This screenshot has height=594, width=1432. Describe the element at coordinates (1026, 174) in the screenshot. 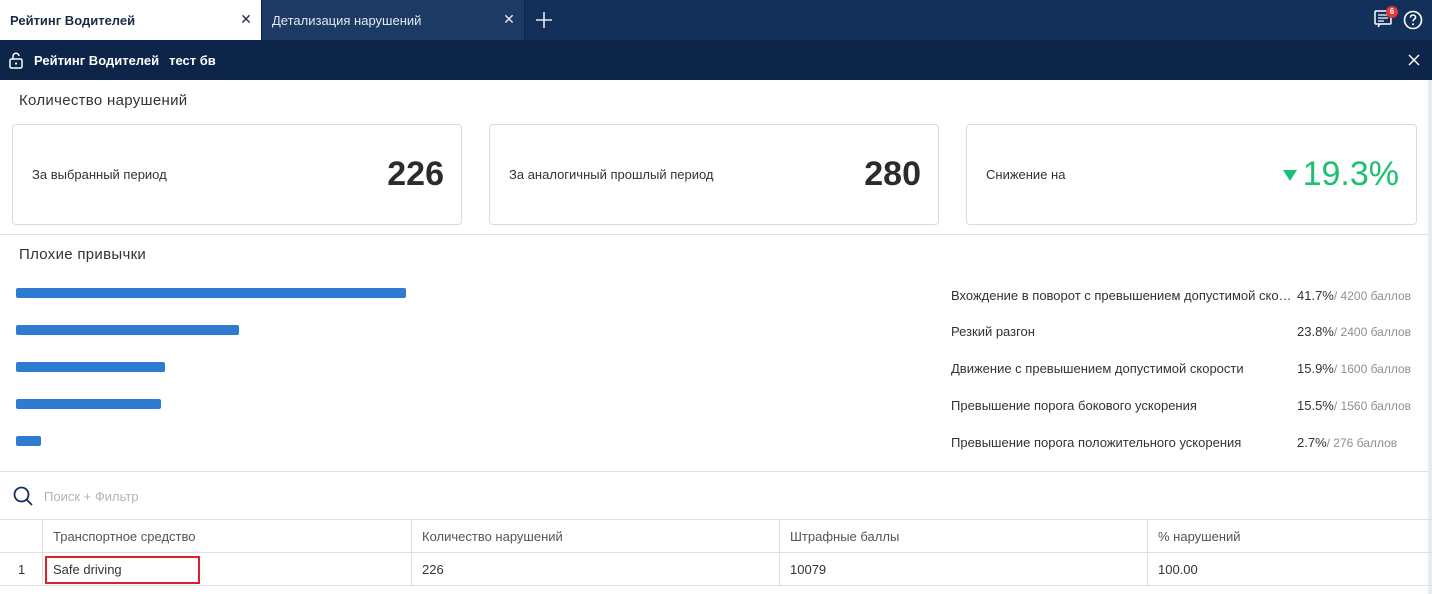

I see `card-label: Снижение на` at that location.